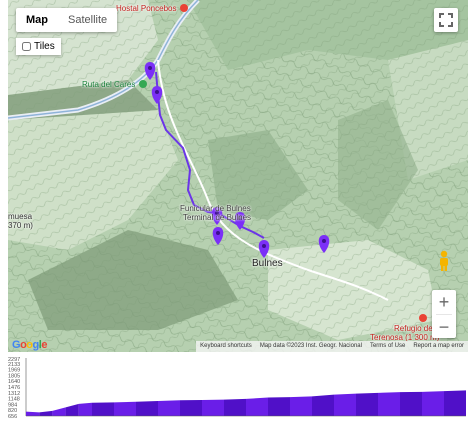 This screenshot has height=429, width=474. What do you see at coordinates (26, 46) in the screenshot?
I see `tiles-checkbox` at bounding box center [26, 46].